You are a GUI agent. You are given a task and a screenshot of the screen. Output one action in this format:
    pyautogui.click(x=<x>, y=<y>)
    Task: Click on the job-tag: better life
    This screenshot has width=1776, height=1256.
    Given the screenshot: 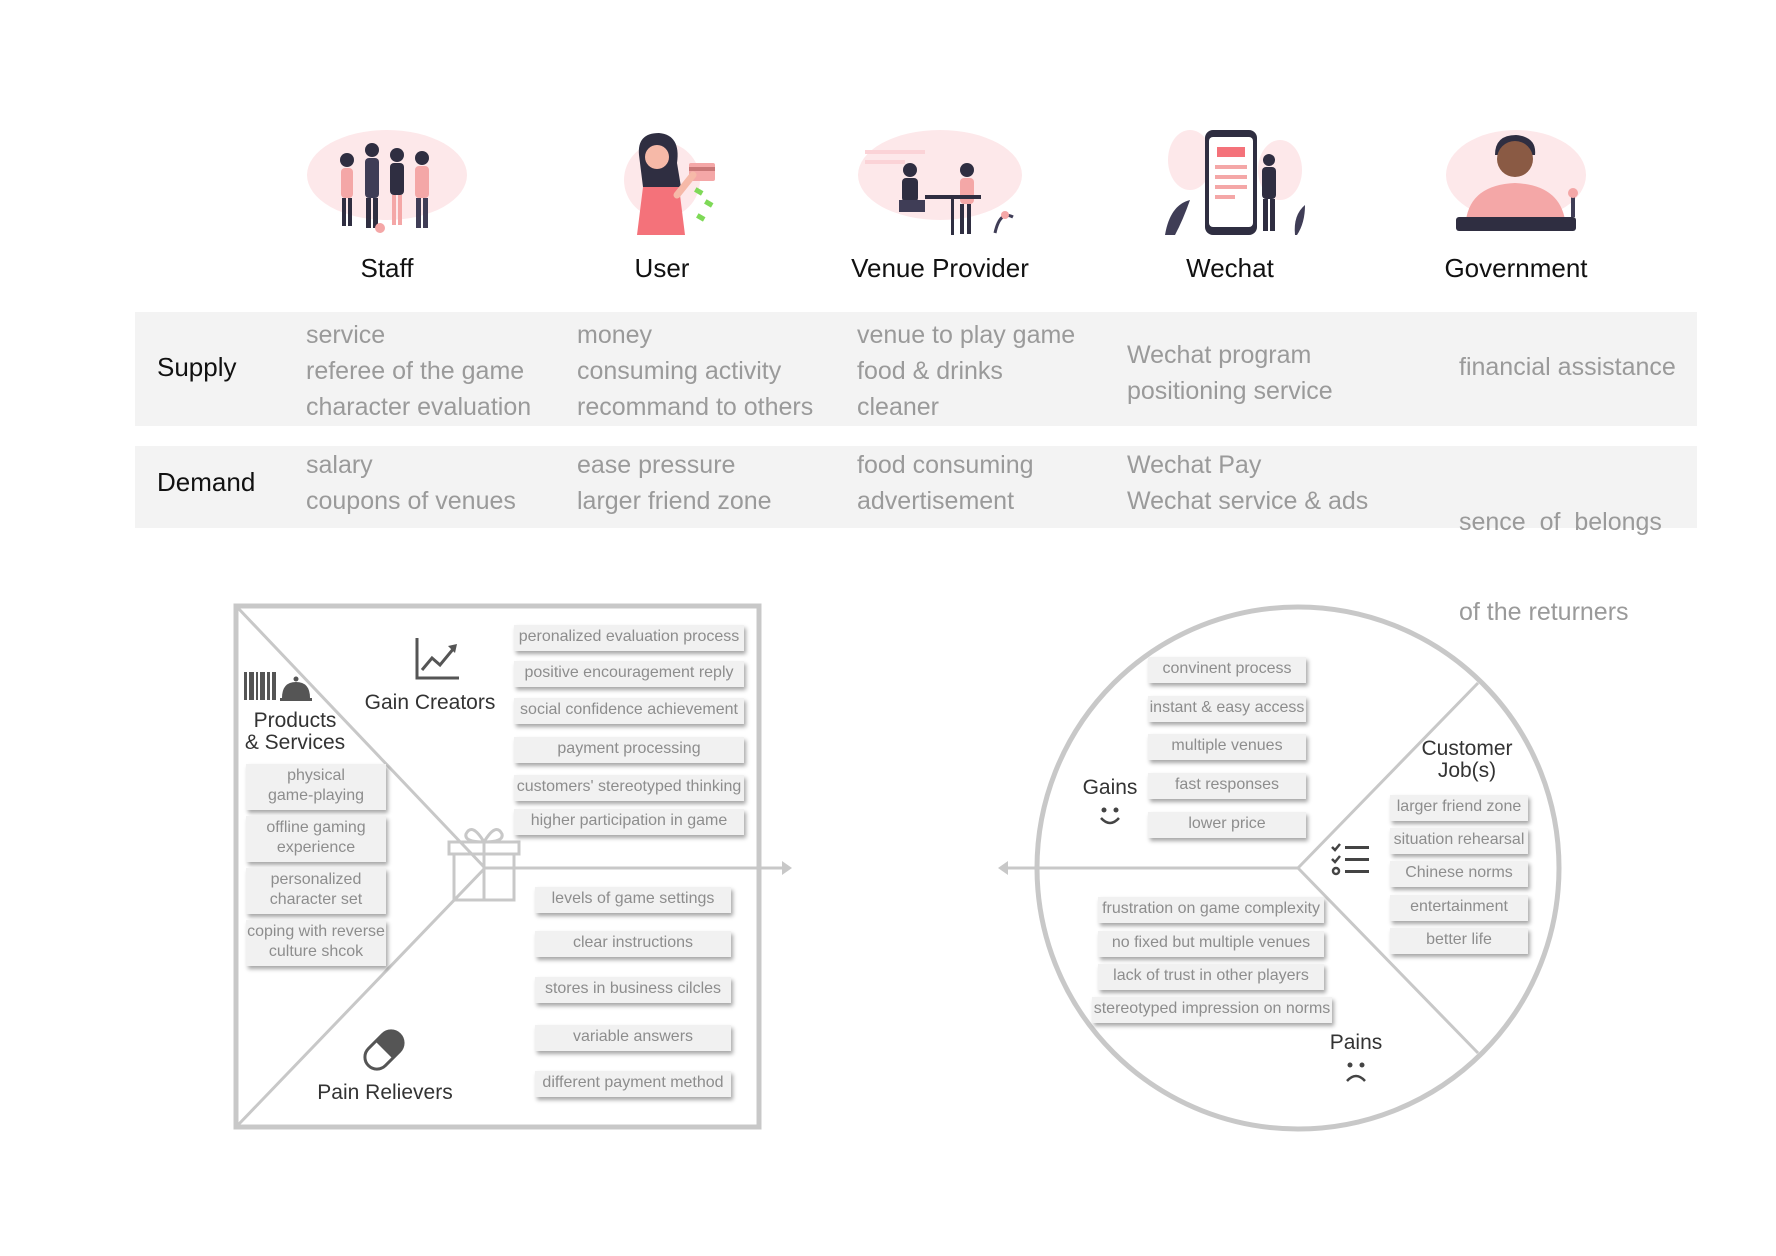 What is the action you would take?
    pyautogui.click(x=1459, y=941)
    